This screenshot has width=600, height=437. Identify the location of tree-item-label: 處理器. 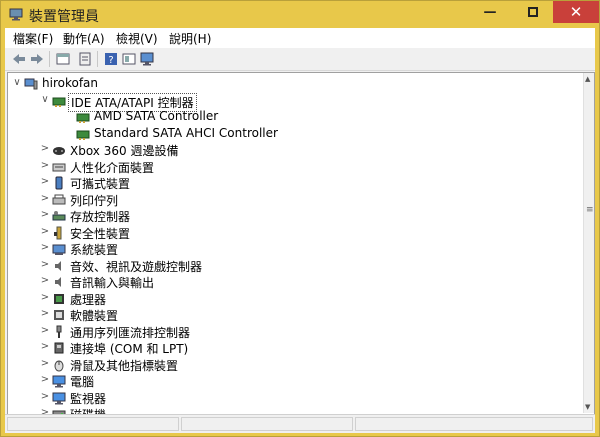
(88, 299).